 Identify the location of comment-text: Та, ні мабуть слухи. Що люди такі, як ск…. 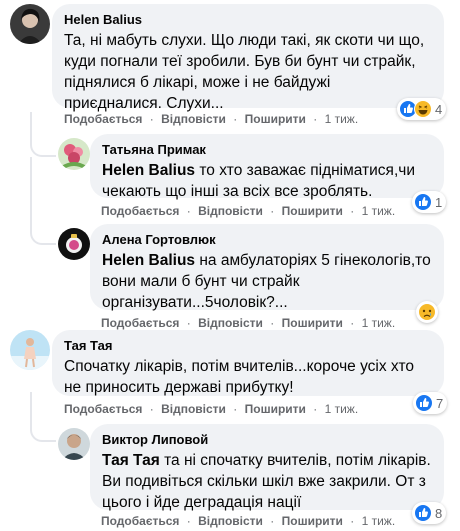
(244, 72).